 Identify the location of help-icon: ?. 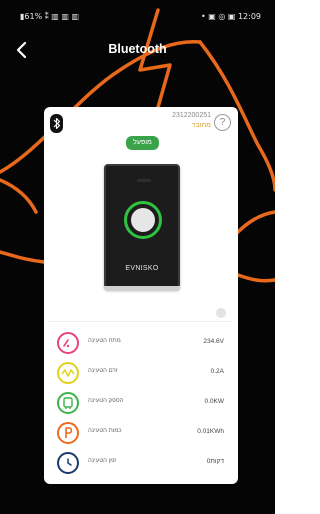
(222, 122).